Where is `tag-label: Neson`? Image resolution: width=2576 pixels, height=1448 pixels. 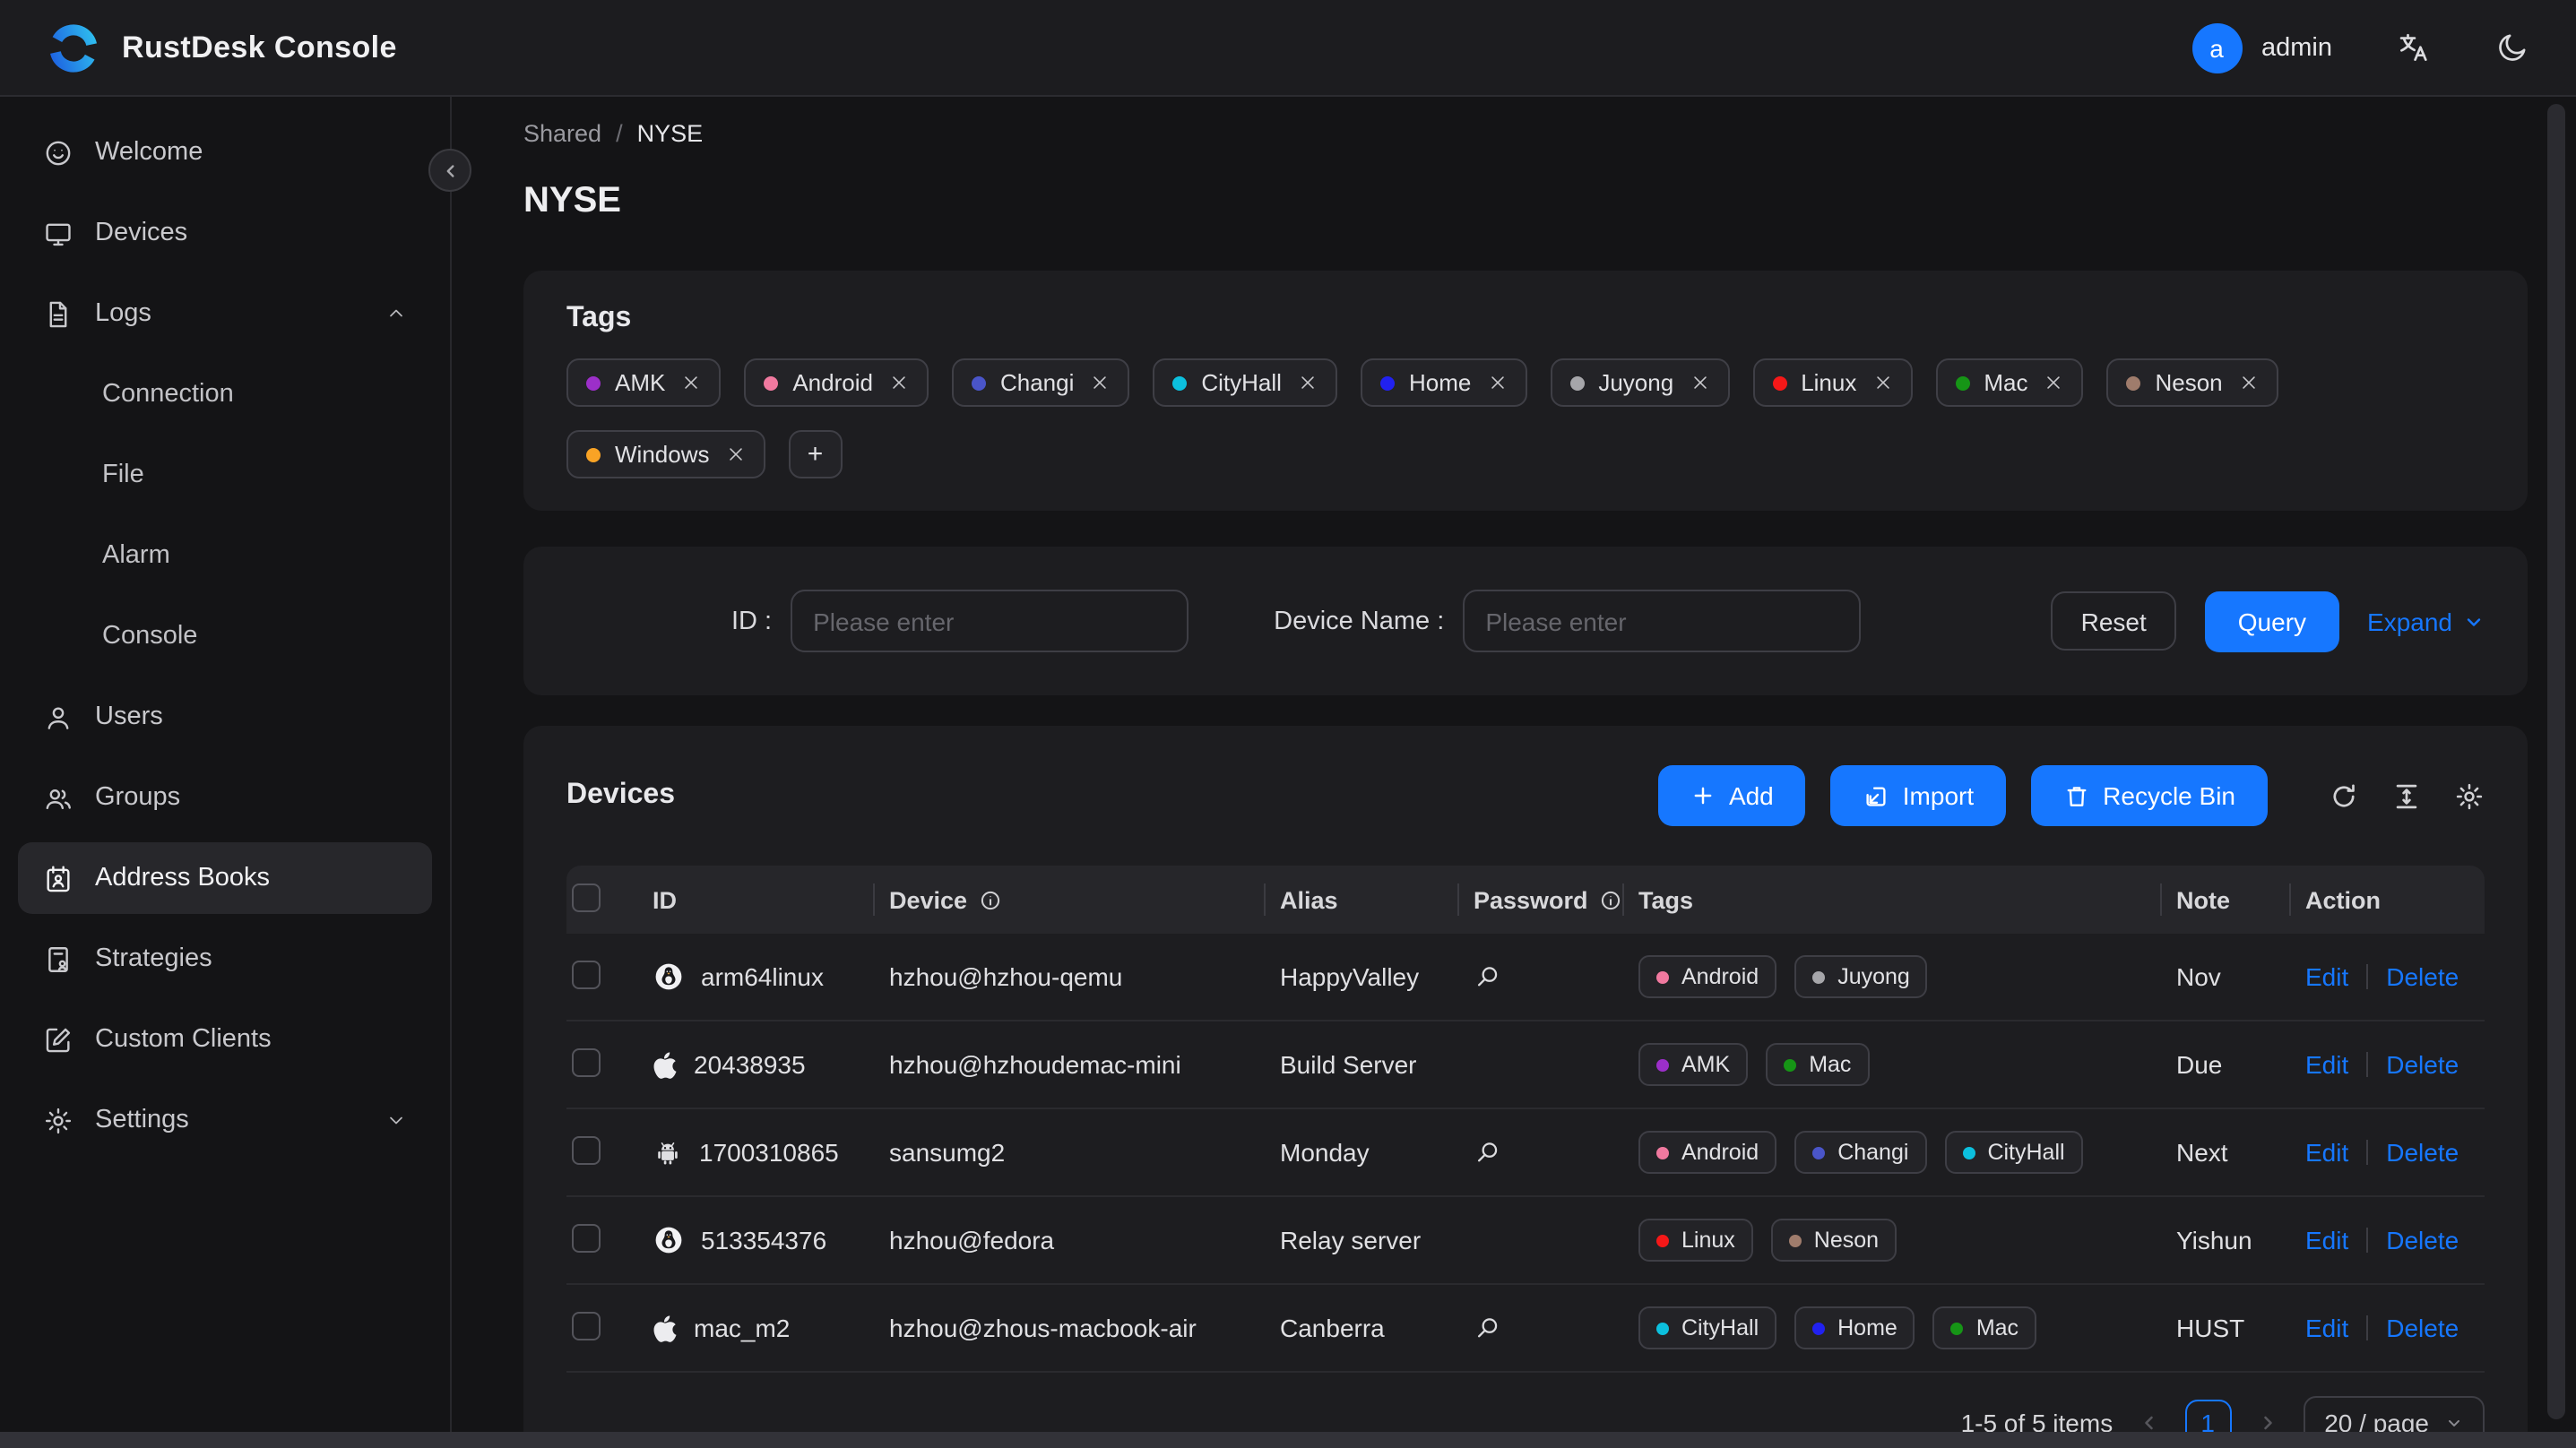 tag-label: Neson is located at coordinates (1846, 1241).